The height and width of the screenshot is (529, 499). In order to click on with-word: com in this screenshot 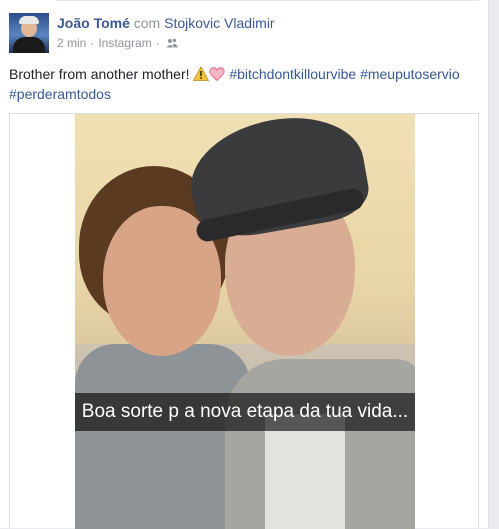, I will do `click(147, 23)`.